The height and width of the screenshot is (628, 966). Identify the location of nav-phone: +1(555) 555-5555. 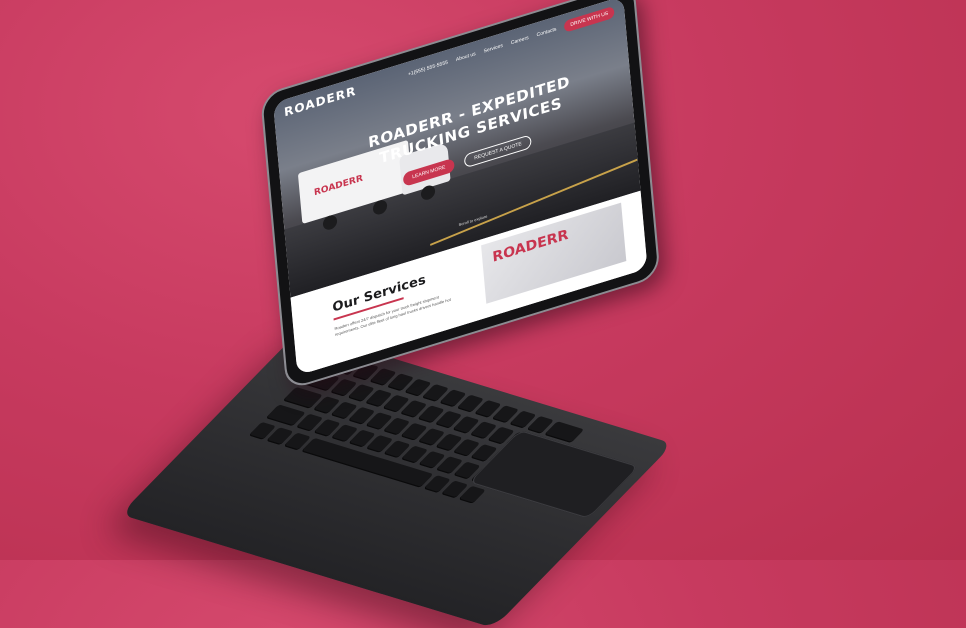
(428, 69).